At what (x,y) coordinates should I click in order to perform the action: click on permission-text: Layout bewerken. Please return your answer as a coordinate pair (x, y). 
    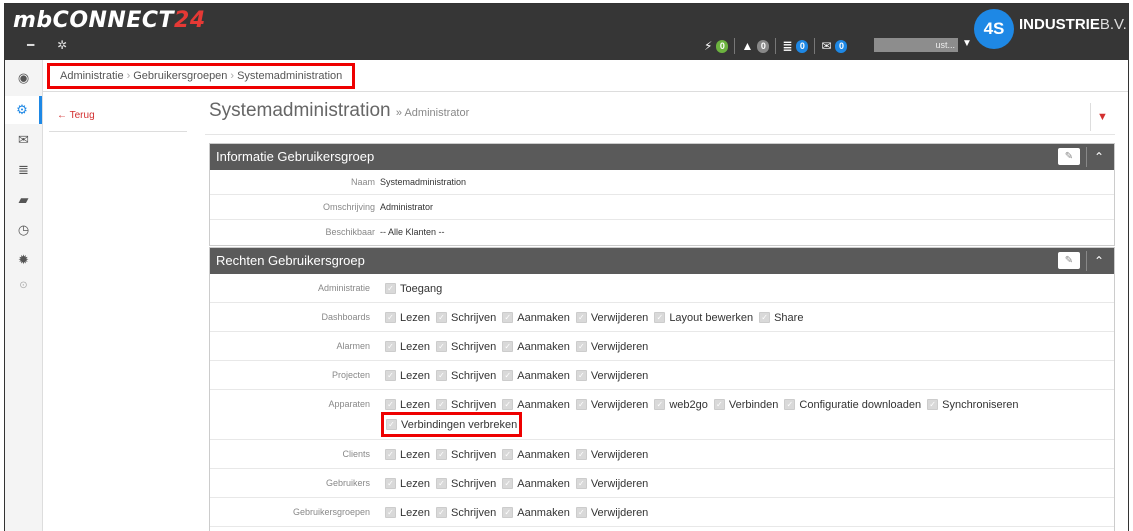
    Looking at the image, I should click on (711, 317).